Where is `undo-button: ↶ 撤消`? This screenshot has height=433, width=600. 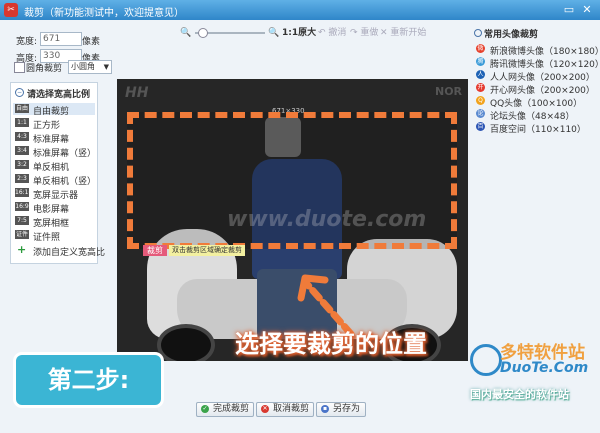 undo-button: ↶ 撤消 is located at coordinates (332, 33).